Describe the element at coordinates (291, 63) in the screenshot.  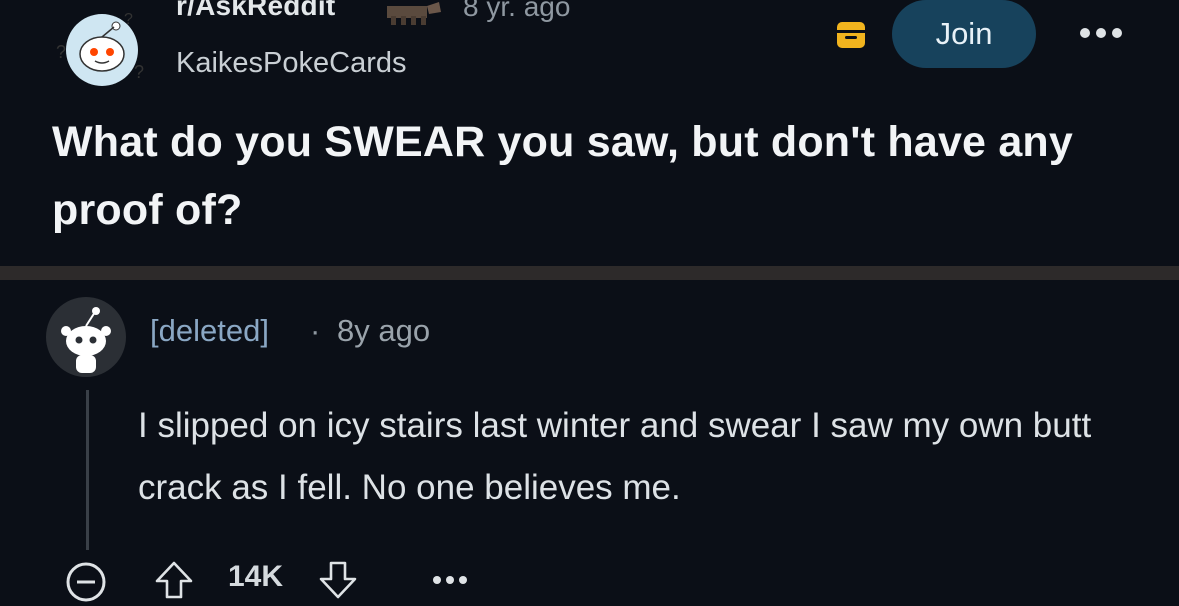
I see `post-author: KaikesPokeCards` at that location.